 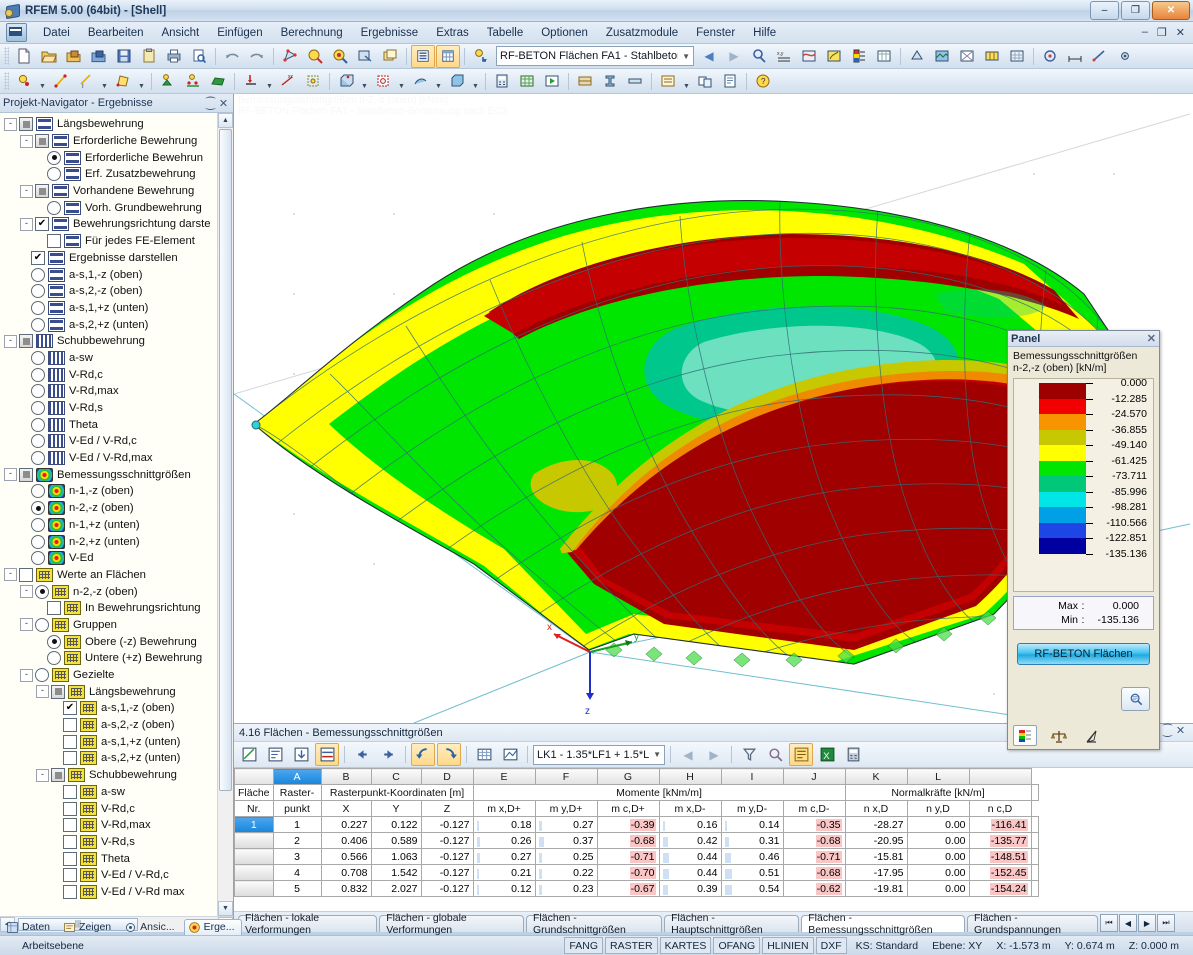 I want to click on table-cell-y: 1.063, so click(x=396, y=856).